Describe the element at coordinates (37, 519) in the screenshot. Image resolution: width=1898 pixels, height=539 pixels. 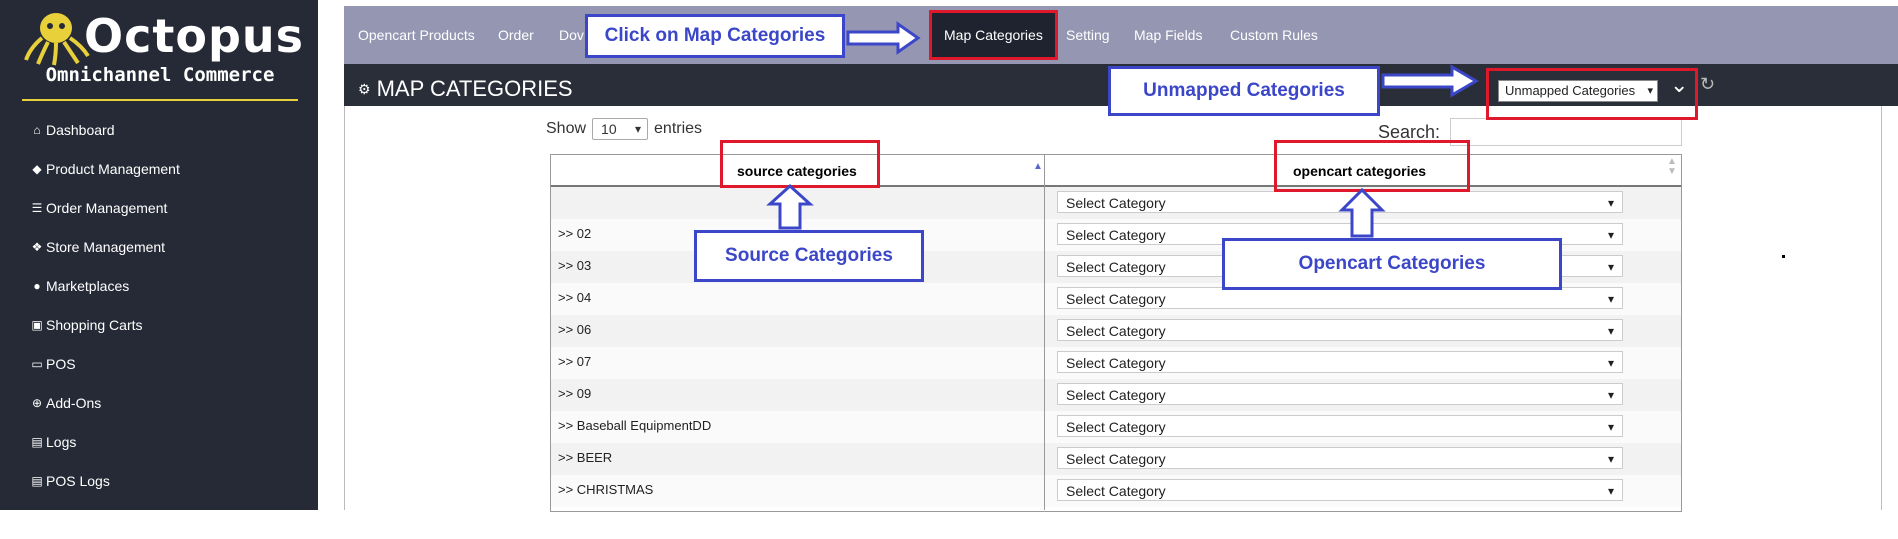
I see `user-icon: ●` at that location.